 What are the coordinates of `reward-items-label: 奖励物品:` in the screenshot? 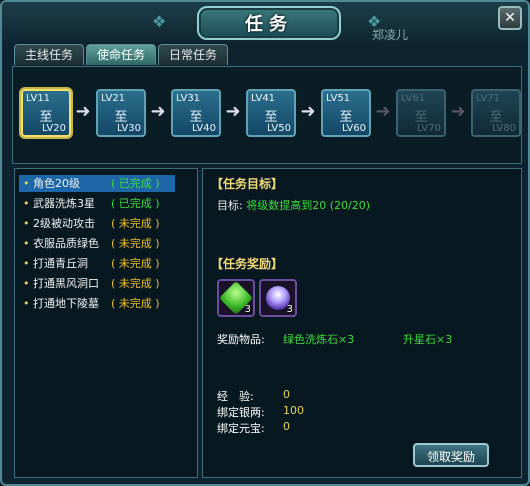 It's located at (241, 339).